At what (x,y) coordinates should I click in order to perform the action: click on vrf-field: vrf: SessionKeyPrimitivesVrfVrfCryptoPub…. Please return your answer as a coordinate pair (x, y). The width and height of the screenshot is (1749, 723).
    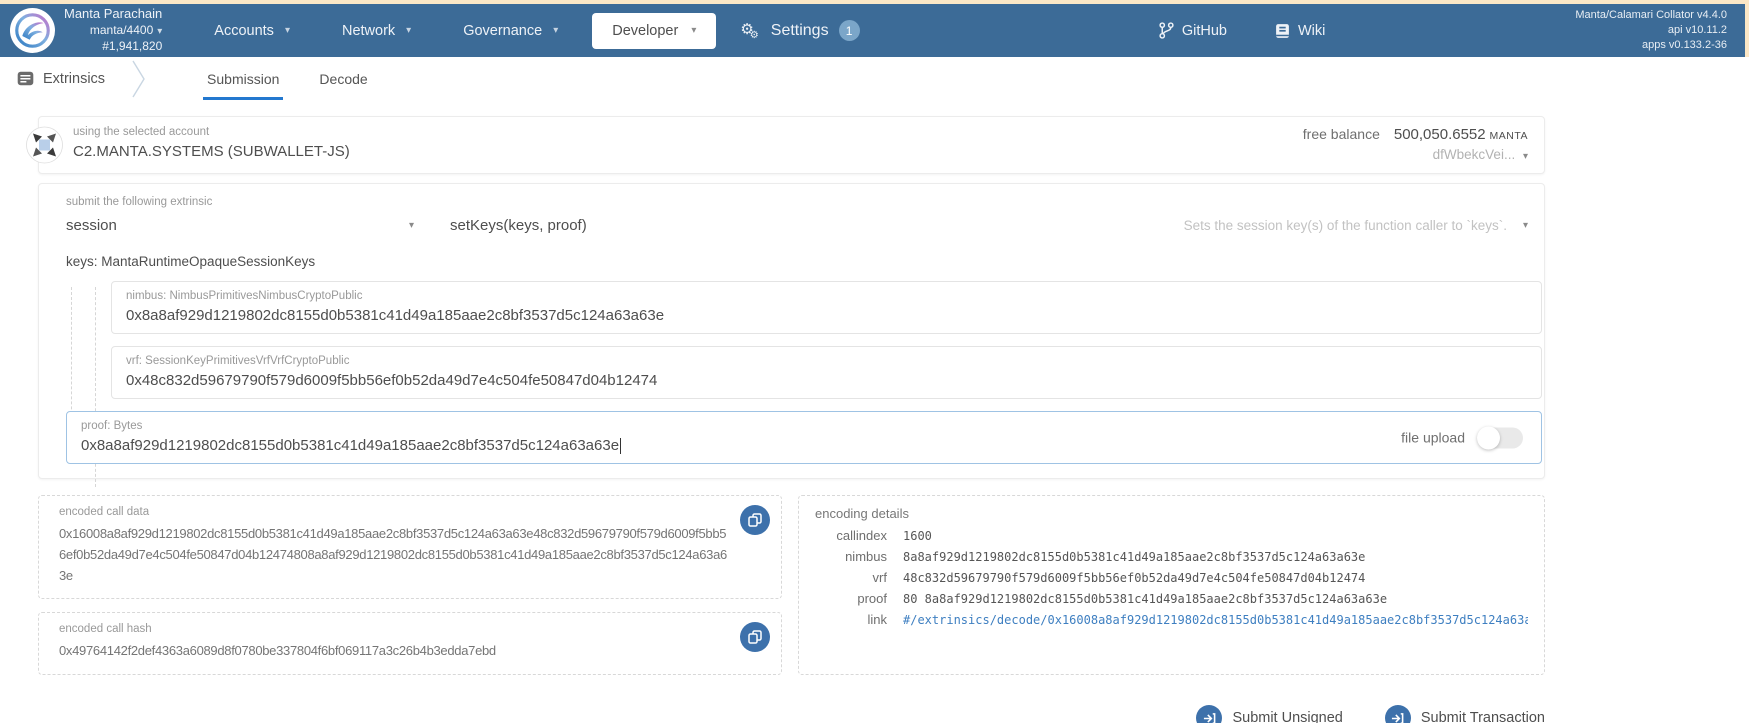
    Looking at the image, I should click on (826, 372).